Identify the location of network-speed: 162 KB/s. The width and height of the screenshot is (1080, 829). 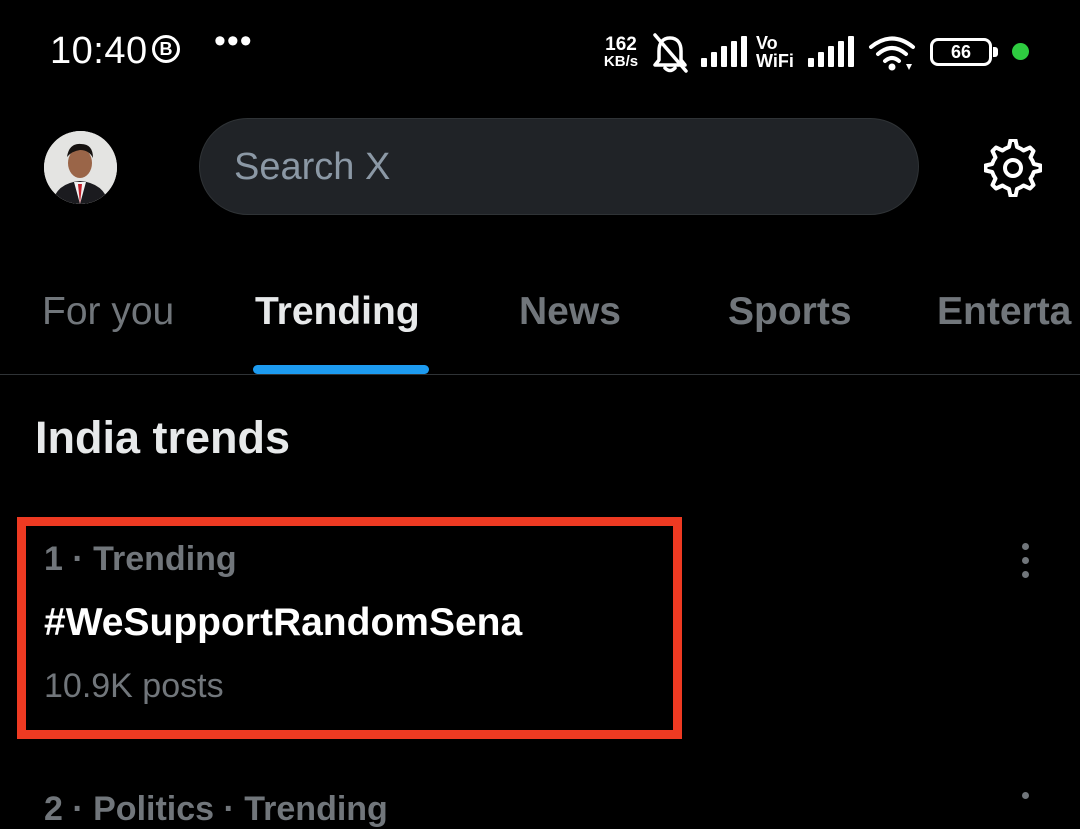
(621, 52).